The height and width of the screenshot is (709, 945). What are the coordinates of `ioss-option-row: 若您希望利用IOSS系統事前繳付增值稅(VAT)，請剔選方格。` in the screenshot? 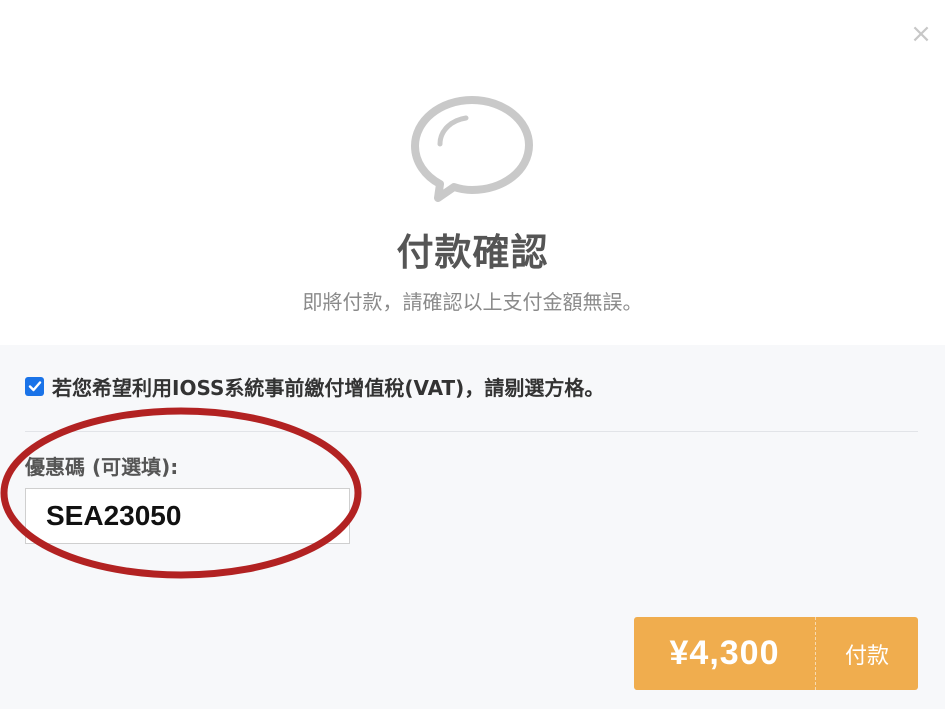 It's located at (314, 386).